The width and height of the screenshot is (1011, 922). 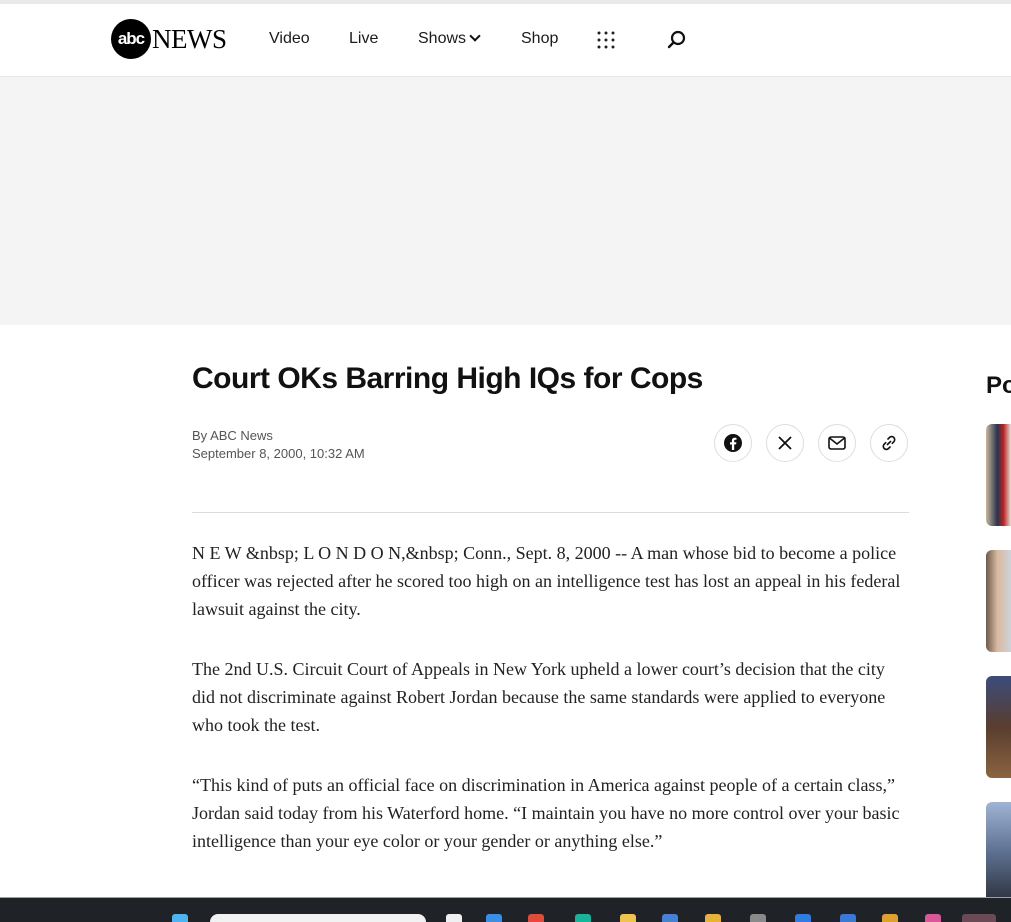 I want to click on abc-news-logo: abc NEWS, so click(x=169, y=39).